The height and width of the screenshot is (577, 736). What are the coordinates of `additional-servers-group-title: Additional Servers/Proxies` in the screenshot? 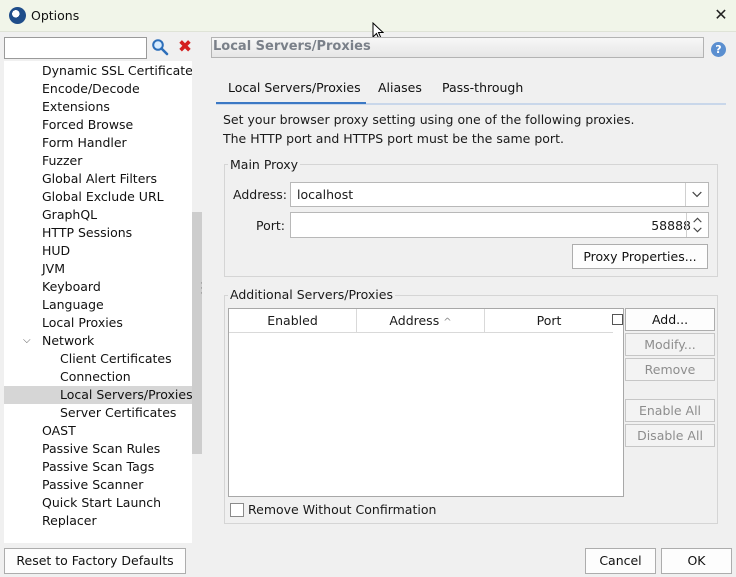 It's located at (311, 294).